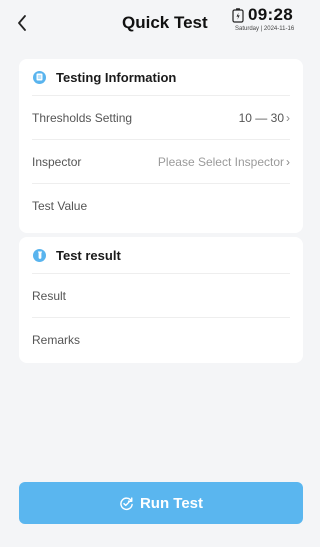  What do you see at coordinates (171, 503) in the screenshot?
I see `run-test-label: Run Test` at bounding box center [171, 503].